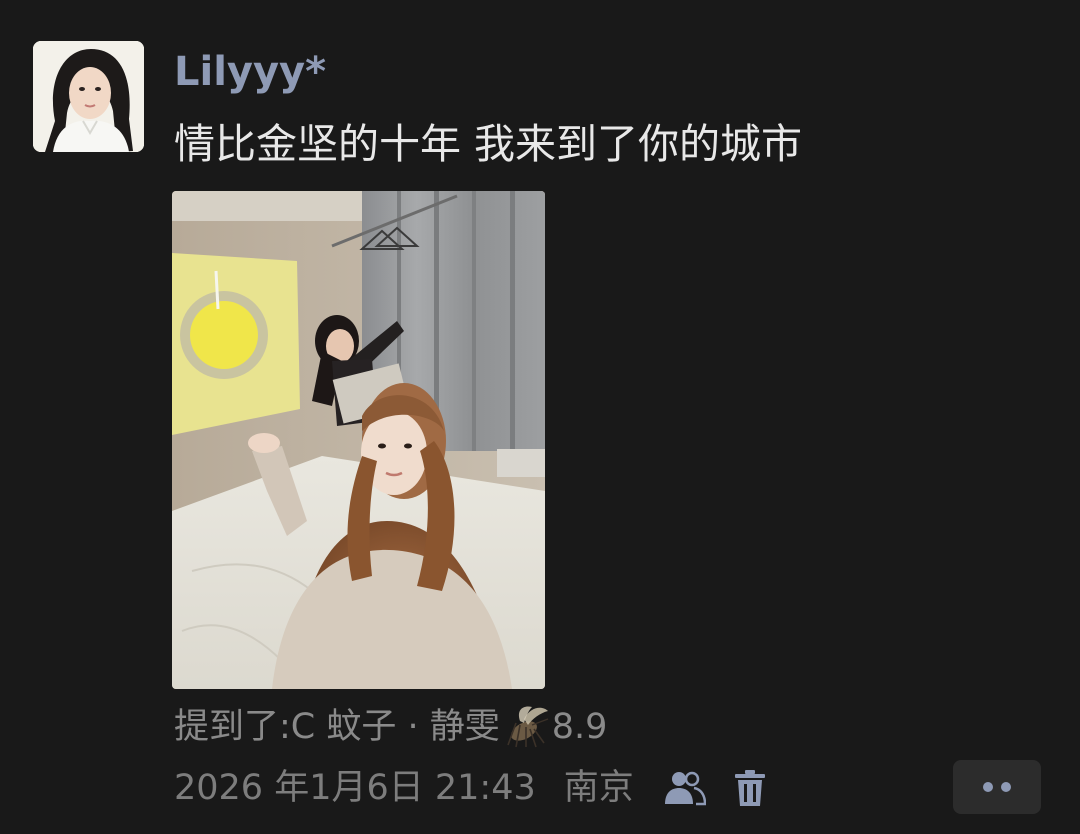 This screenshot has height=834, width=1080. What do you see at coordinates (395, 727) in the screenshot?
I see `mention-names: C 蚊子 · 静雯` at bounding box center [395, 727].